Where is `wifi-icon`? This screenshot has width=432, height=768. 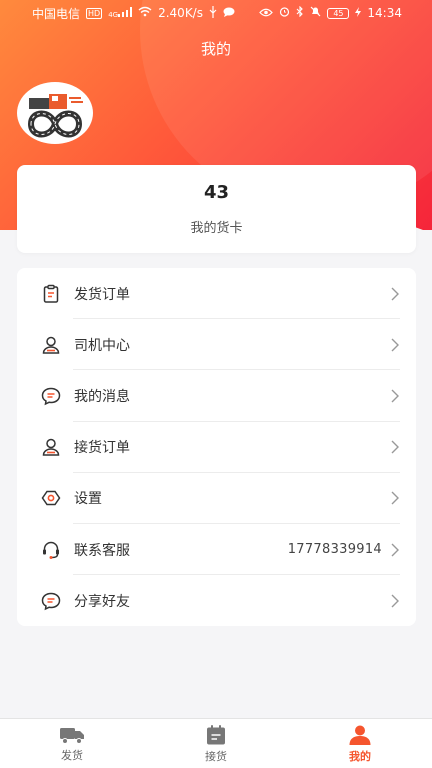 wifi-icon is located at coordinates (145, 13).